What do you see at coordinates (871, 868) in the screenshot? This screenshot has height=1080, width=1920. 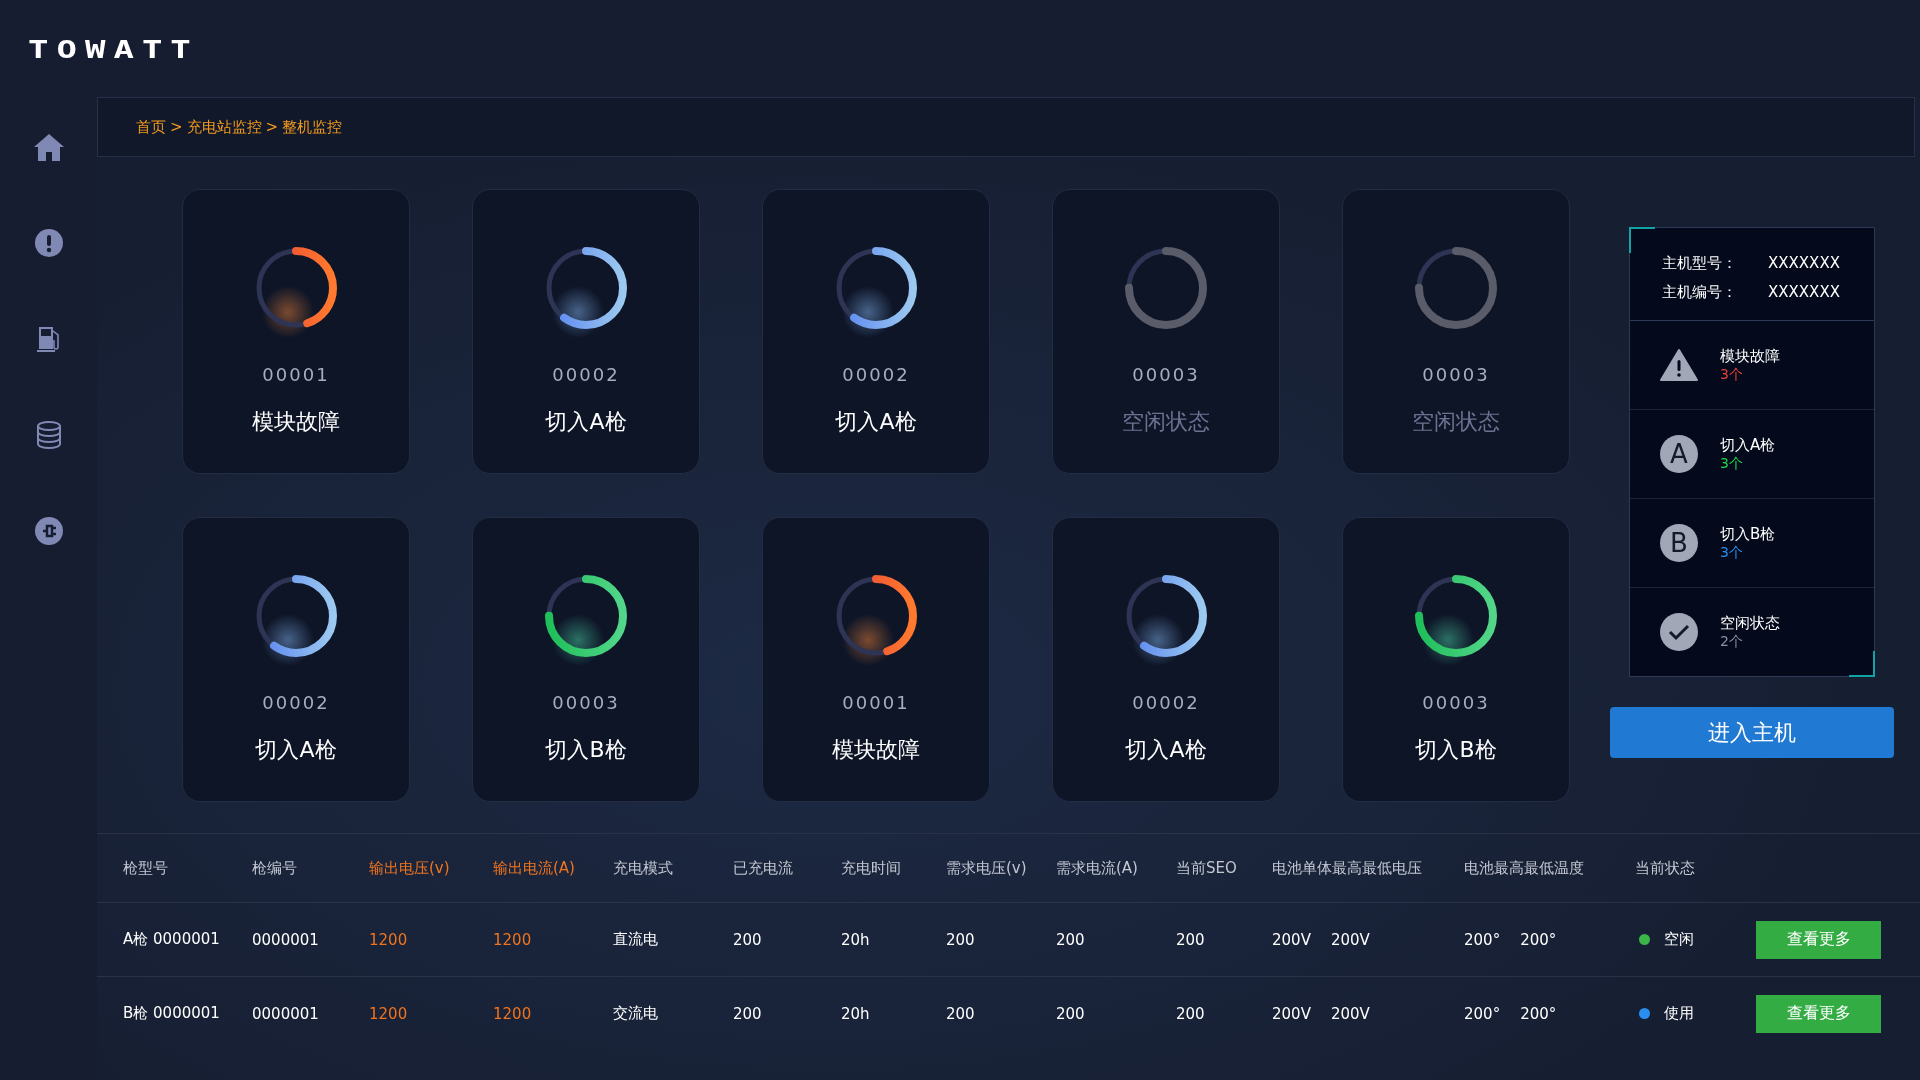 I see `column-header: 充电时间` at bounding box center [871, 868].